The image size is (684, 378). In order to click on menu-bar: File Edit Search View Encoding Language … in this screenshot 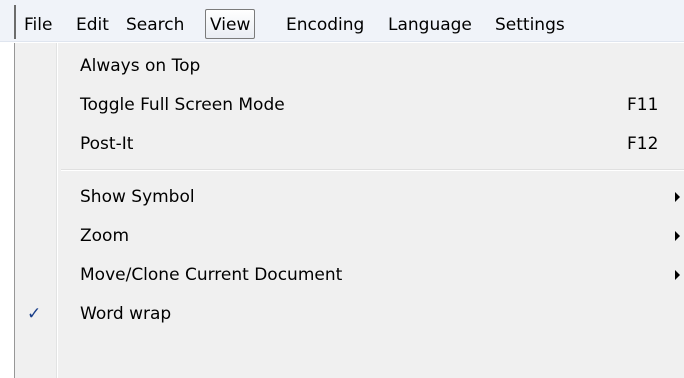, I will do `click(342, 21)`.